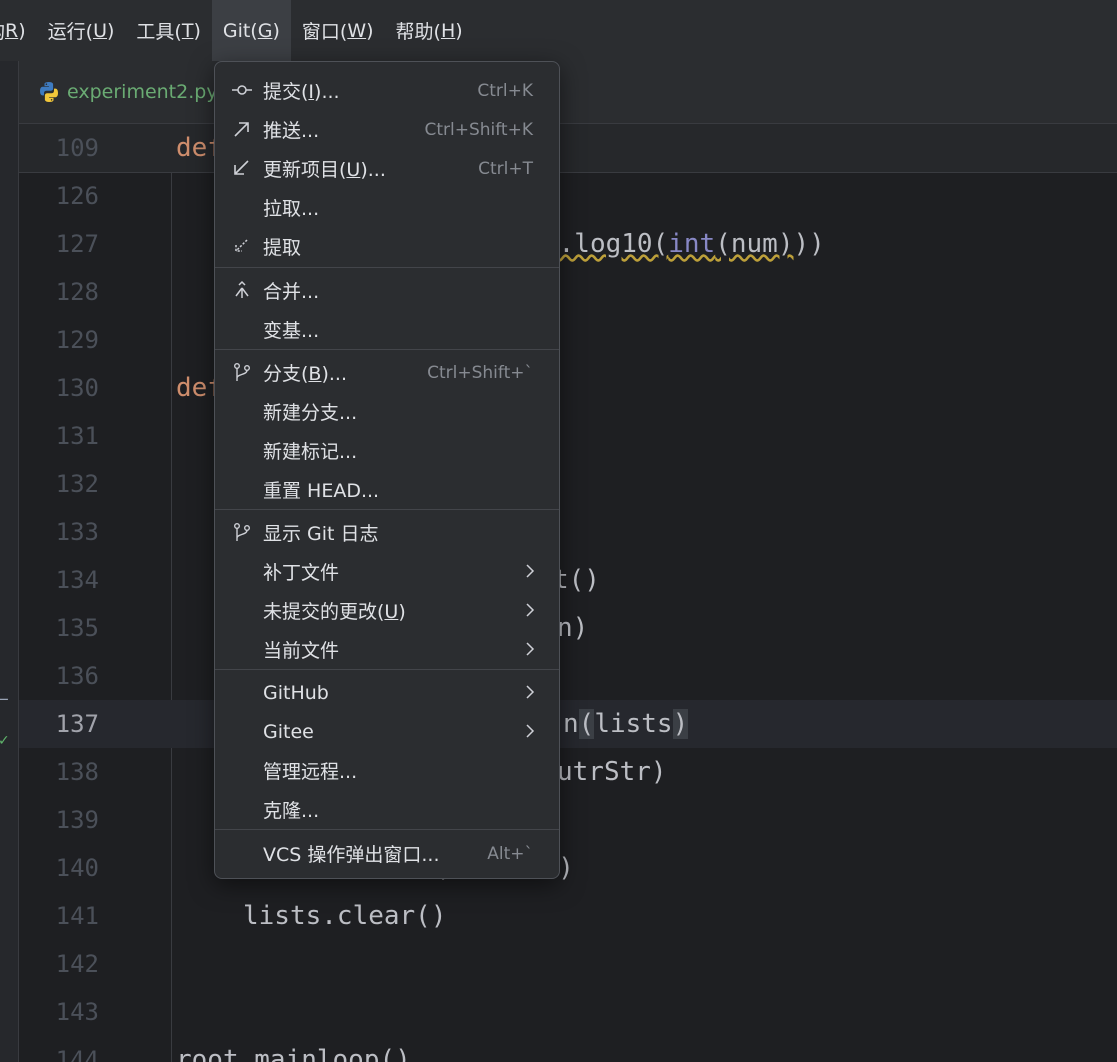 The height and width of the screenshot is (1062, 1117). I want to click on code-line: 140( ueStr), so click(568, 868).